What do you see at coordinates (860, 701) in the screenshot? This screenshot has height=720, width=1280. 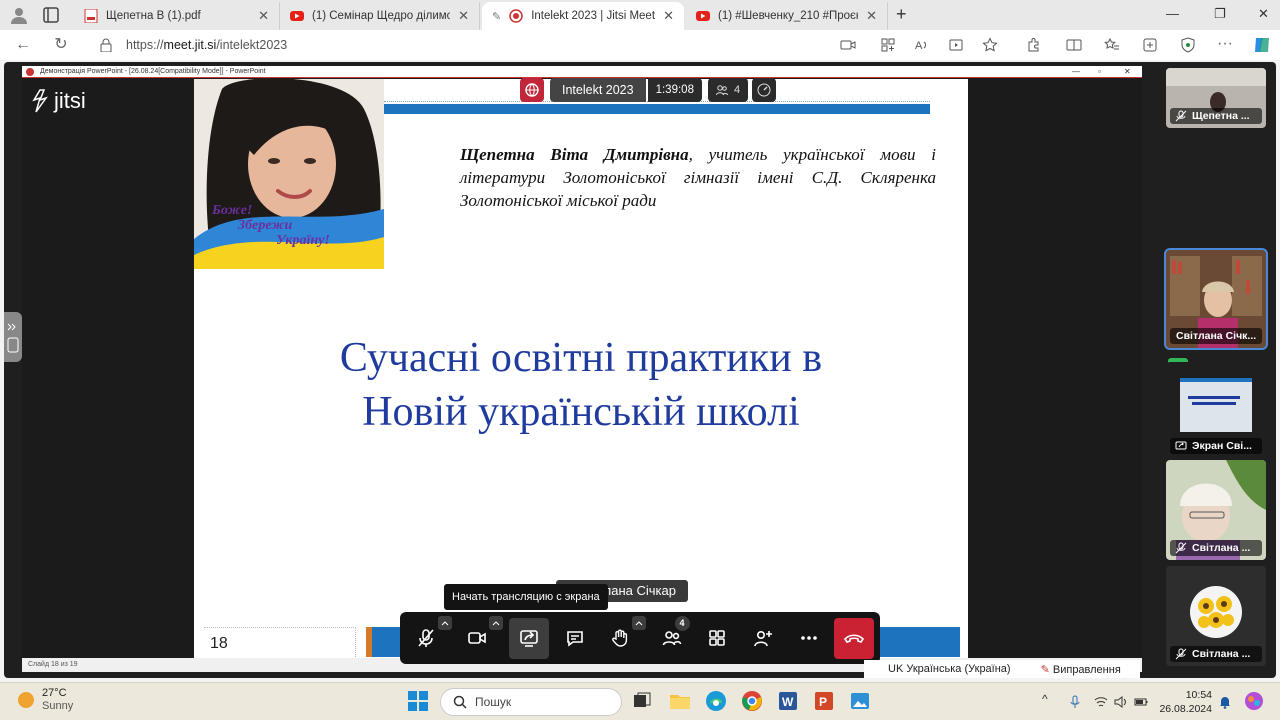 I see `photos-icon` at bounding box center [860, 701].